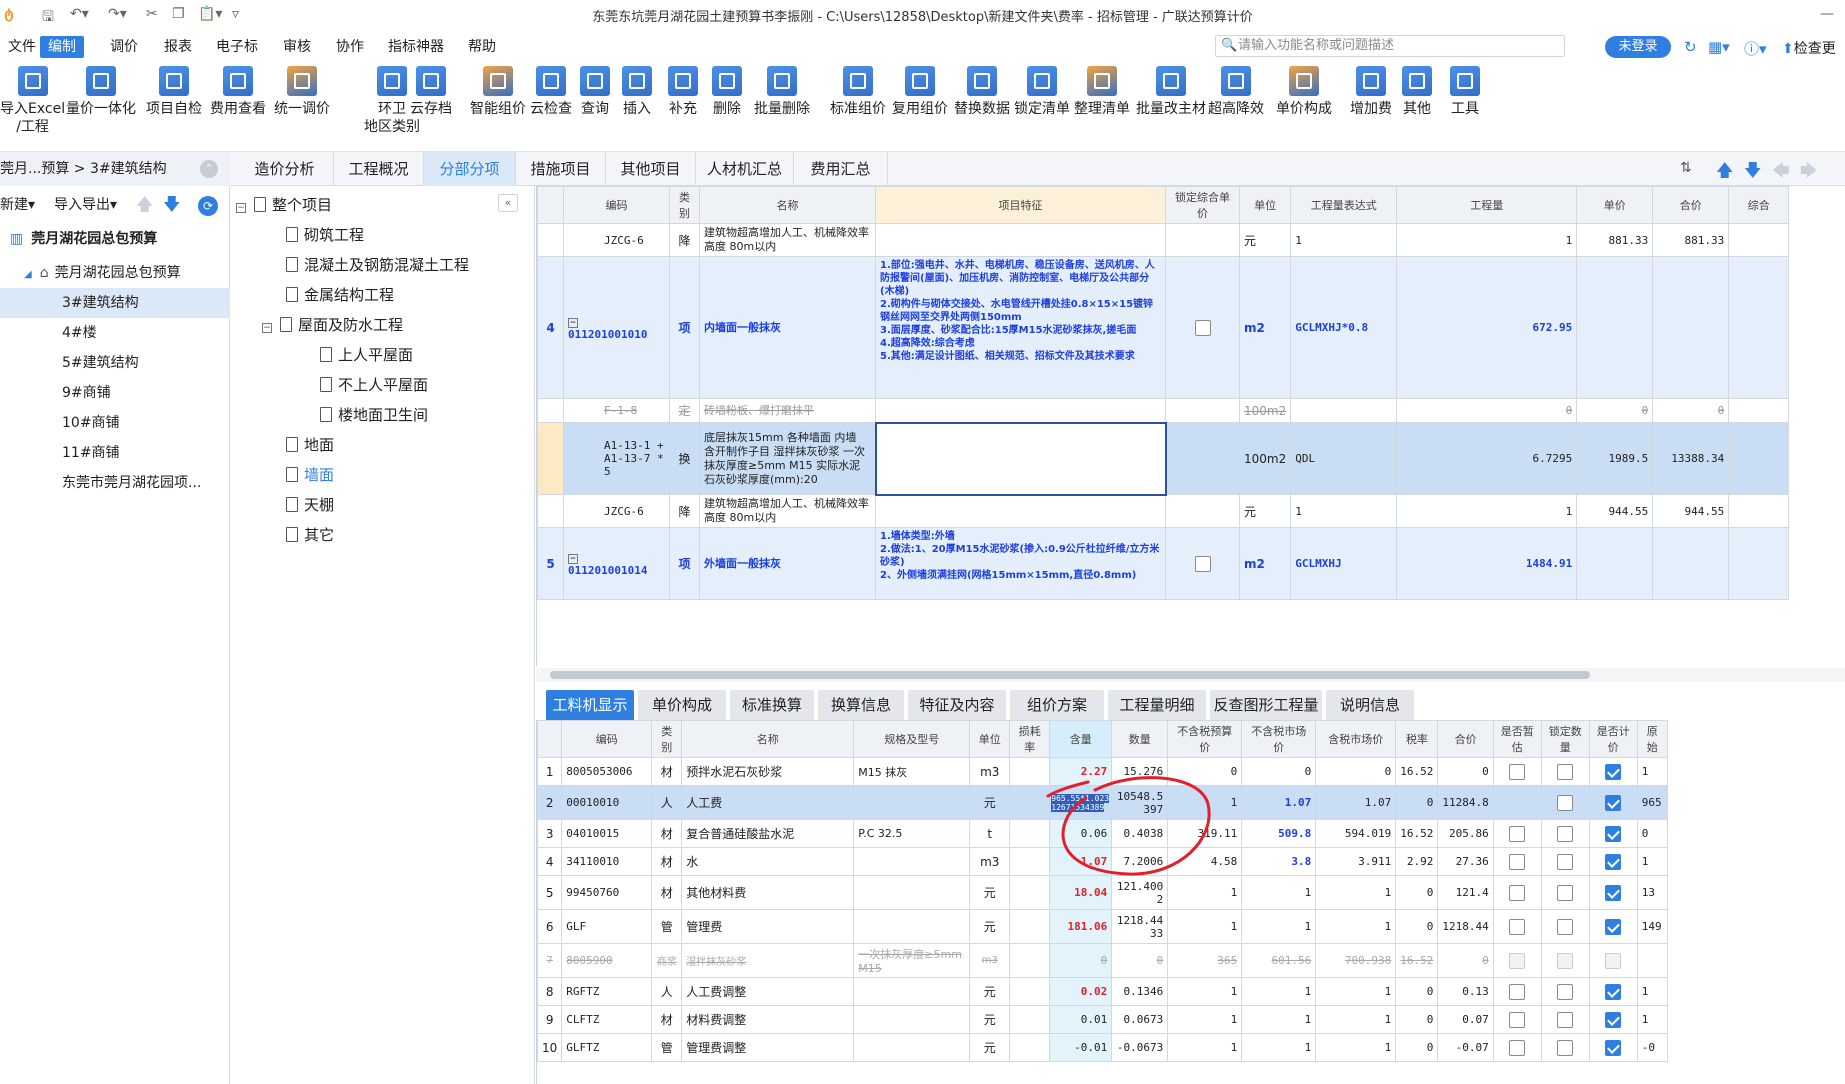 This screenshot has width=1845, height=1084. What do you see at coordinates (637, 92) in the screenshot?
I see `ribbon-button-10: 插入` at bounding box center [637, 92].